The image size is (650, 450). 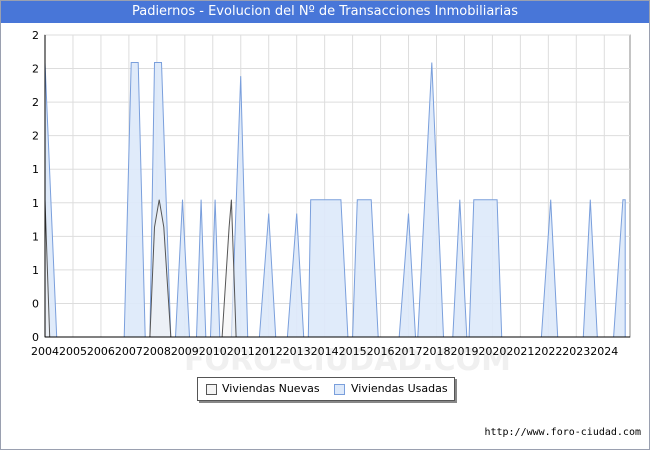 I want to click on x-tick-label: 2020, so click(x=492, y=351).